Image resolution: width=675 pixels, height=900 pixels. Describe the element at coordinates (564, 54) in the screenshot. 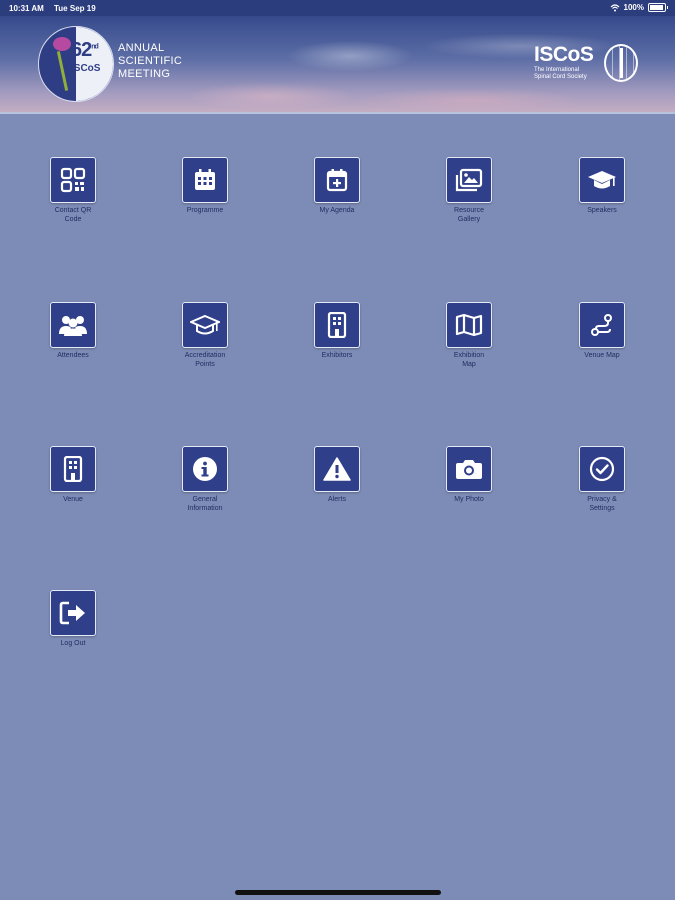

I see `brand-name: ISCoS` at that location.